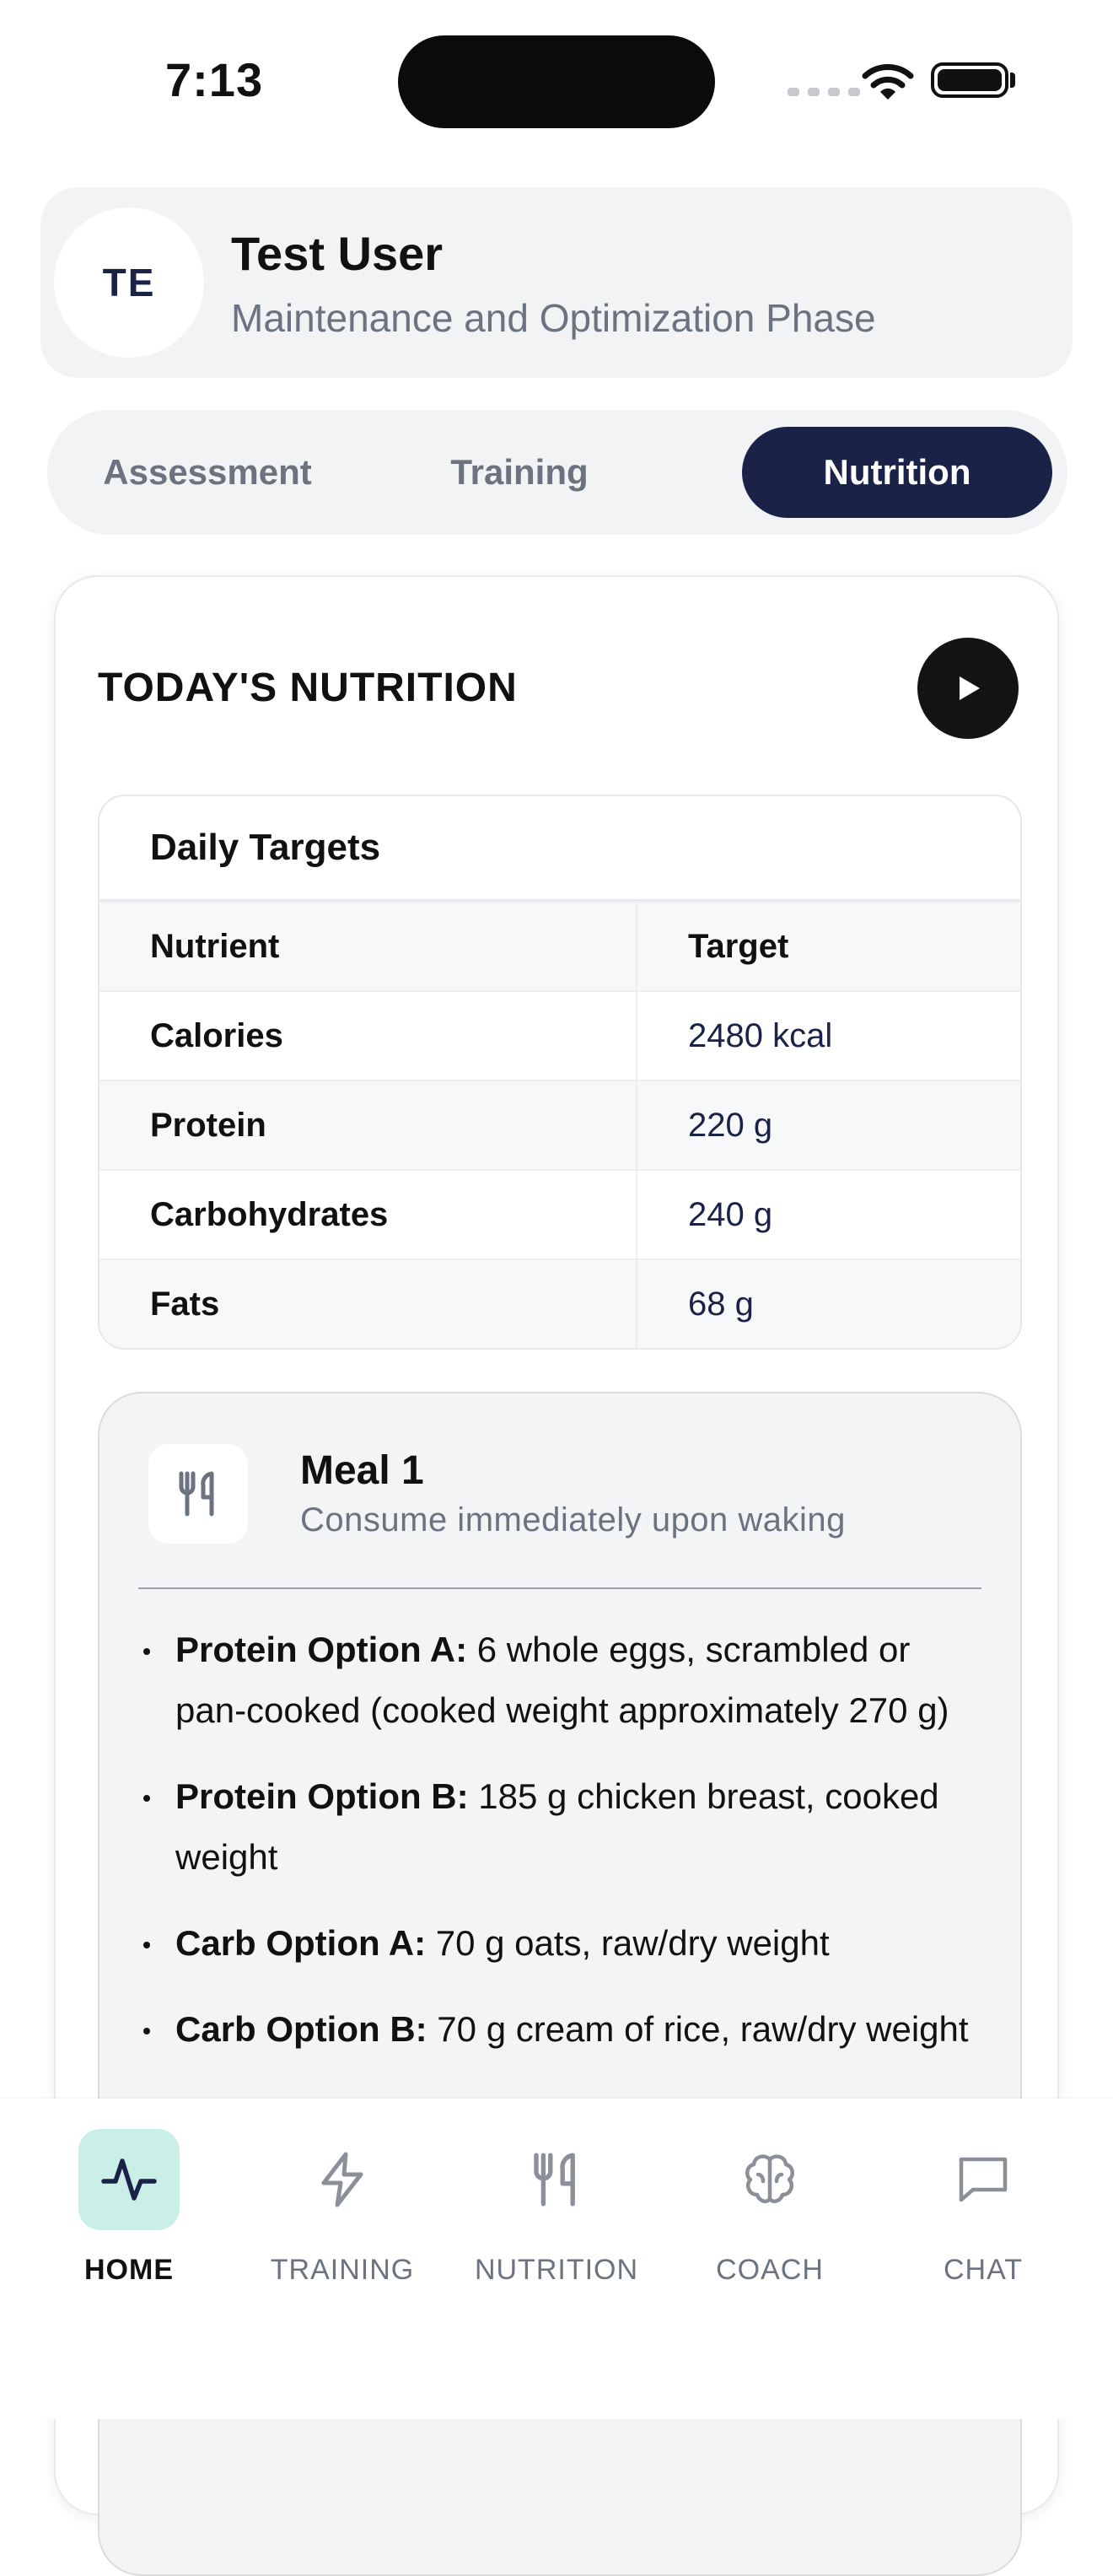 The image size is (1113, 2576). Describe the element at coordinates (368, 1304) in the screenshot. I see `nutrient-cell: Fats` at that location.